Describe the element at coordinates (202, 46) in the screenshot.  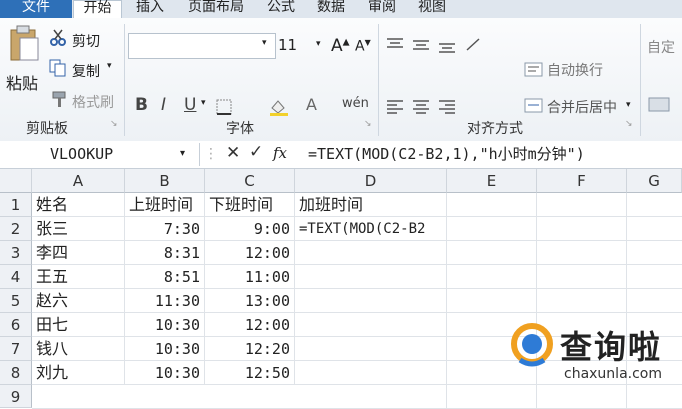
I see `font-name-select` at that location.